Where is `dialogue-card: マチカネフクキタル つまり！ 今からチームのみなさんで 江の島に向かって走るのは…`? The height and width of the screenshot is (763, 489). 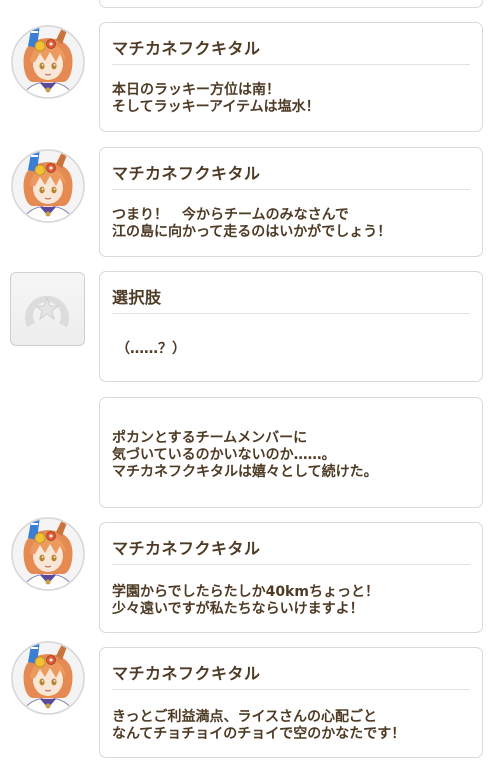 dialogue-card: マチカネフクキタル つまり！ 今からチームのみなさんで 江の島に向かって走るのは… is located at coordinates (291, 202).